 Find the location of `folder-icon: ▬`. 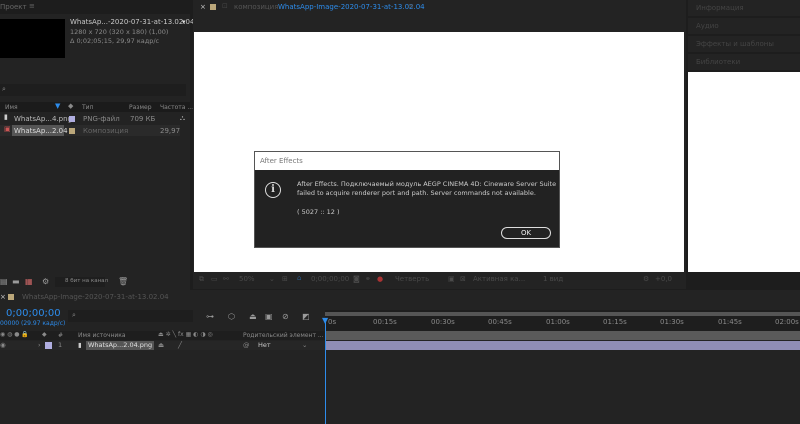

folder-icon: ▬ is located at coordinates (16, 281).